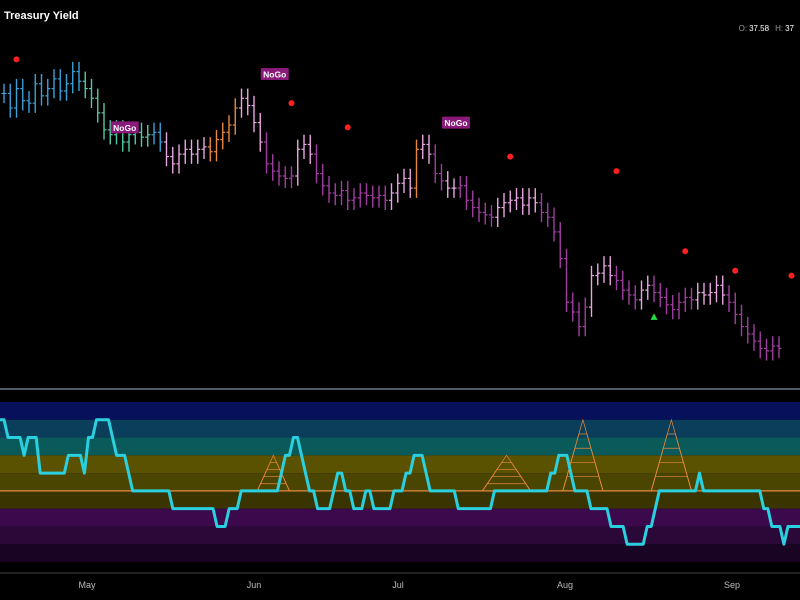 This screenshot has height=600, width=800. Describe the element at coordinates (87, 585) in the screenshot. I see `x-tick-label: May` at that location.